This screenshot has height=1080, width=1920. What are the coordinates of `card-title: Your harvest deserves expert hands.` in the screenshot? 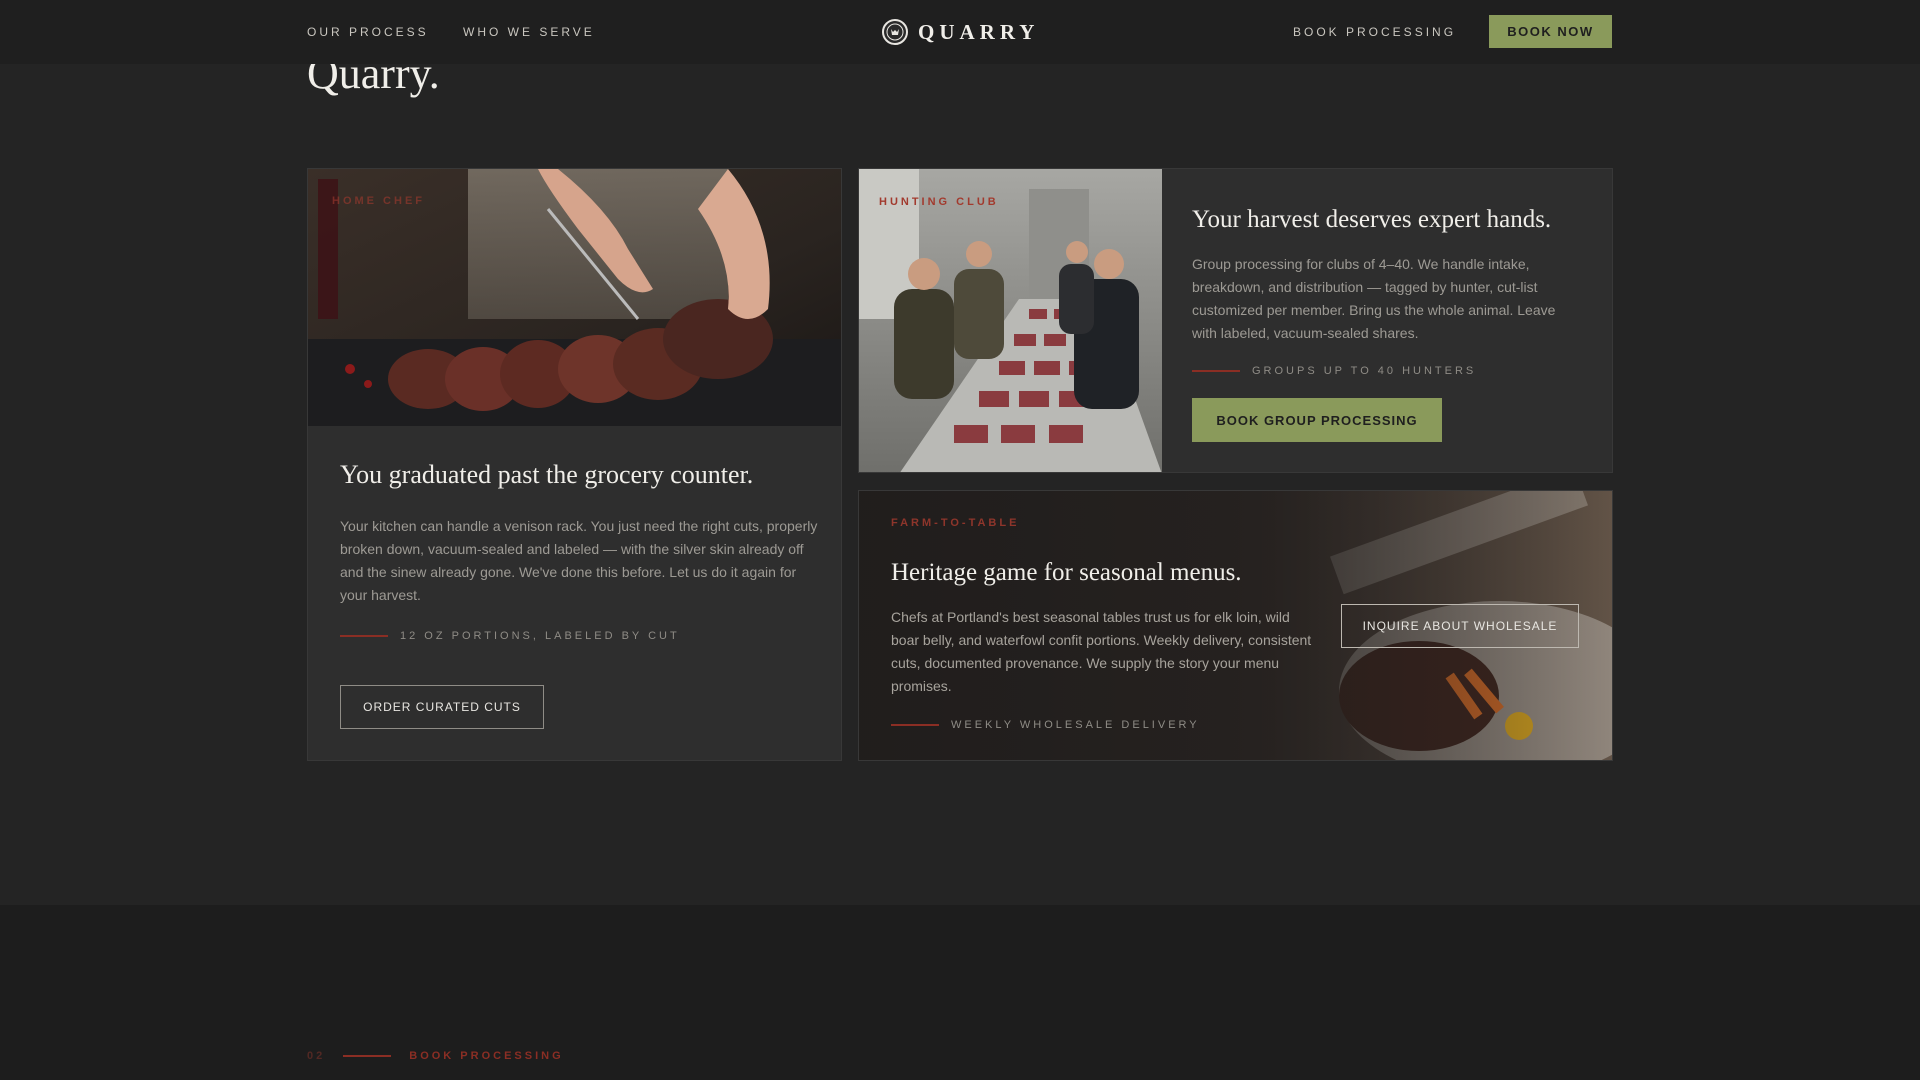 It's located at (1372, 219).